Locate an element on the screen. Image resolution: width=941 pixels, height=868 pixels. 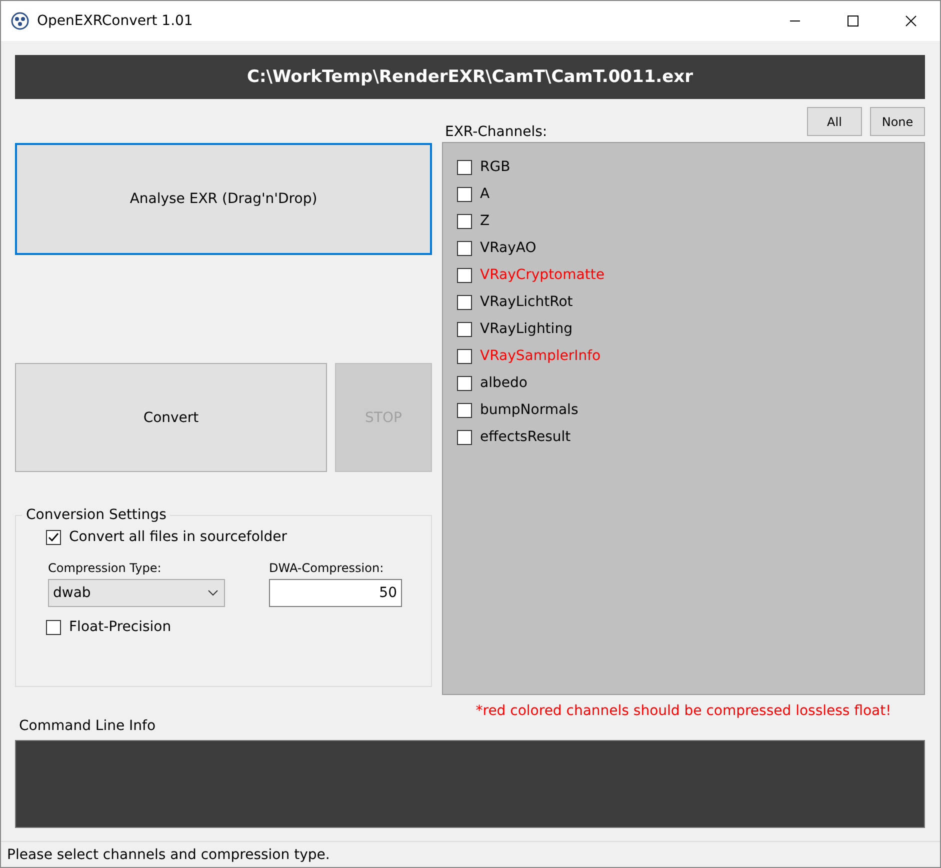
group-title: Conversion Settings is located at coordinates (96, 515).